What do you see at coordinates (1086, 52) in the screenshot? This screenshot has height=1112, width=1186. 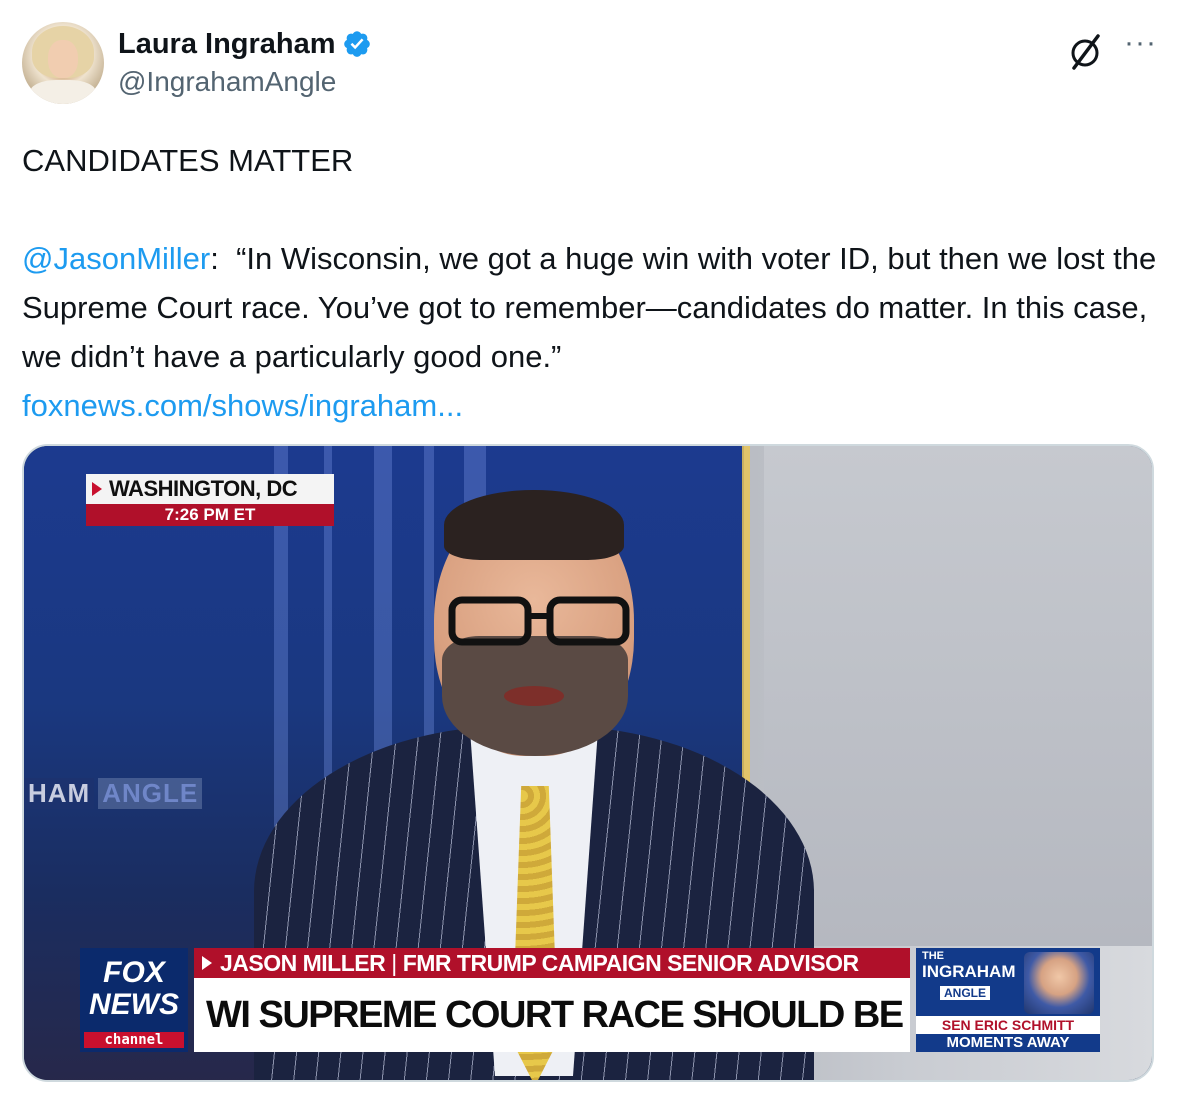 I see `grok-icon` at bounding box center [1086, 52].